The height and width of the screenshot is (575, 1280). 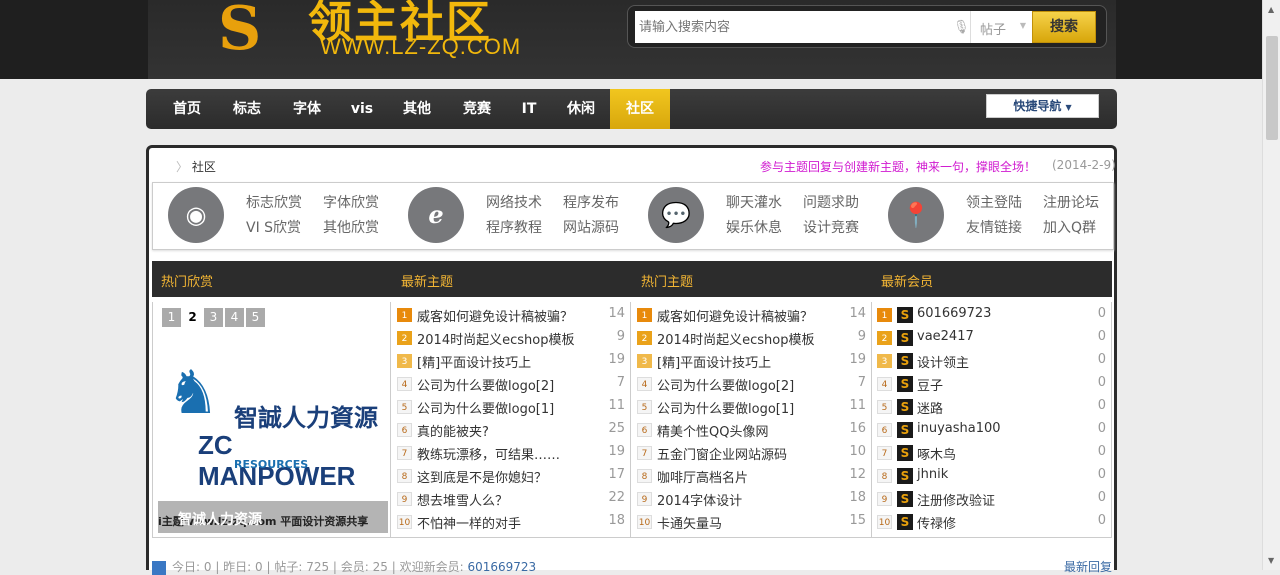 What do you see at coordinates (477, 109) in the screenshot?
I see `nav-contest: 竞赛` at bounding box center [477, 109].